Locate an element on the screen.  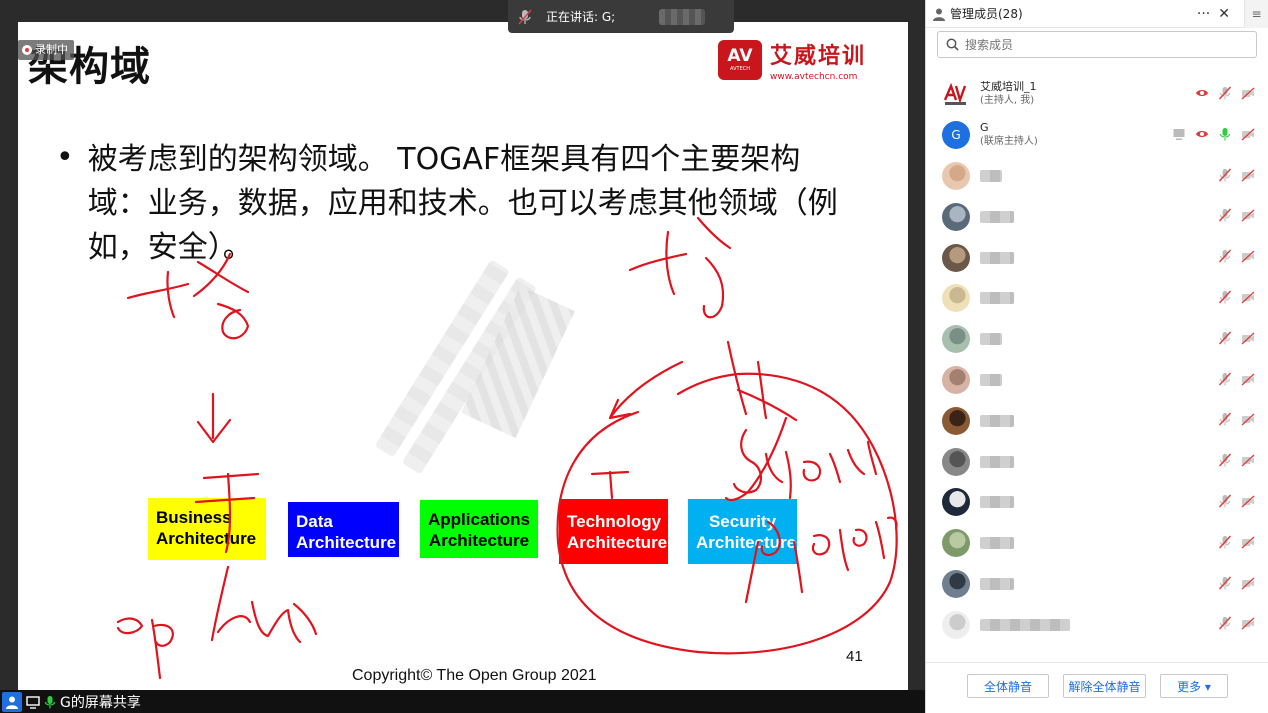
screen-share-bar: G的屏幕共享 is located at coordinates (462, 701).